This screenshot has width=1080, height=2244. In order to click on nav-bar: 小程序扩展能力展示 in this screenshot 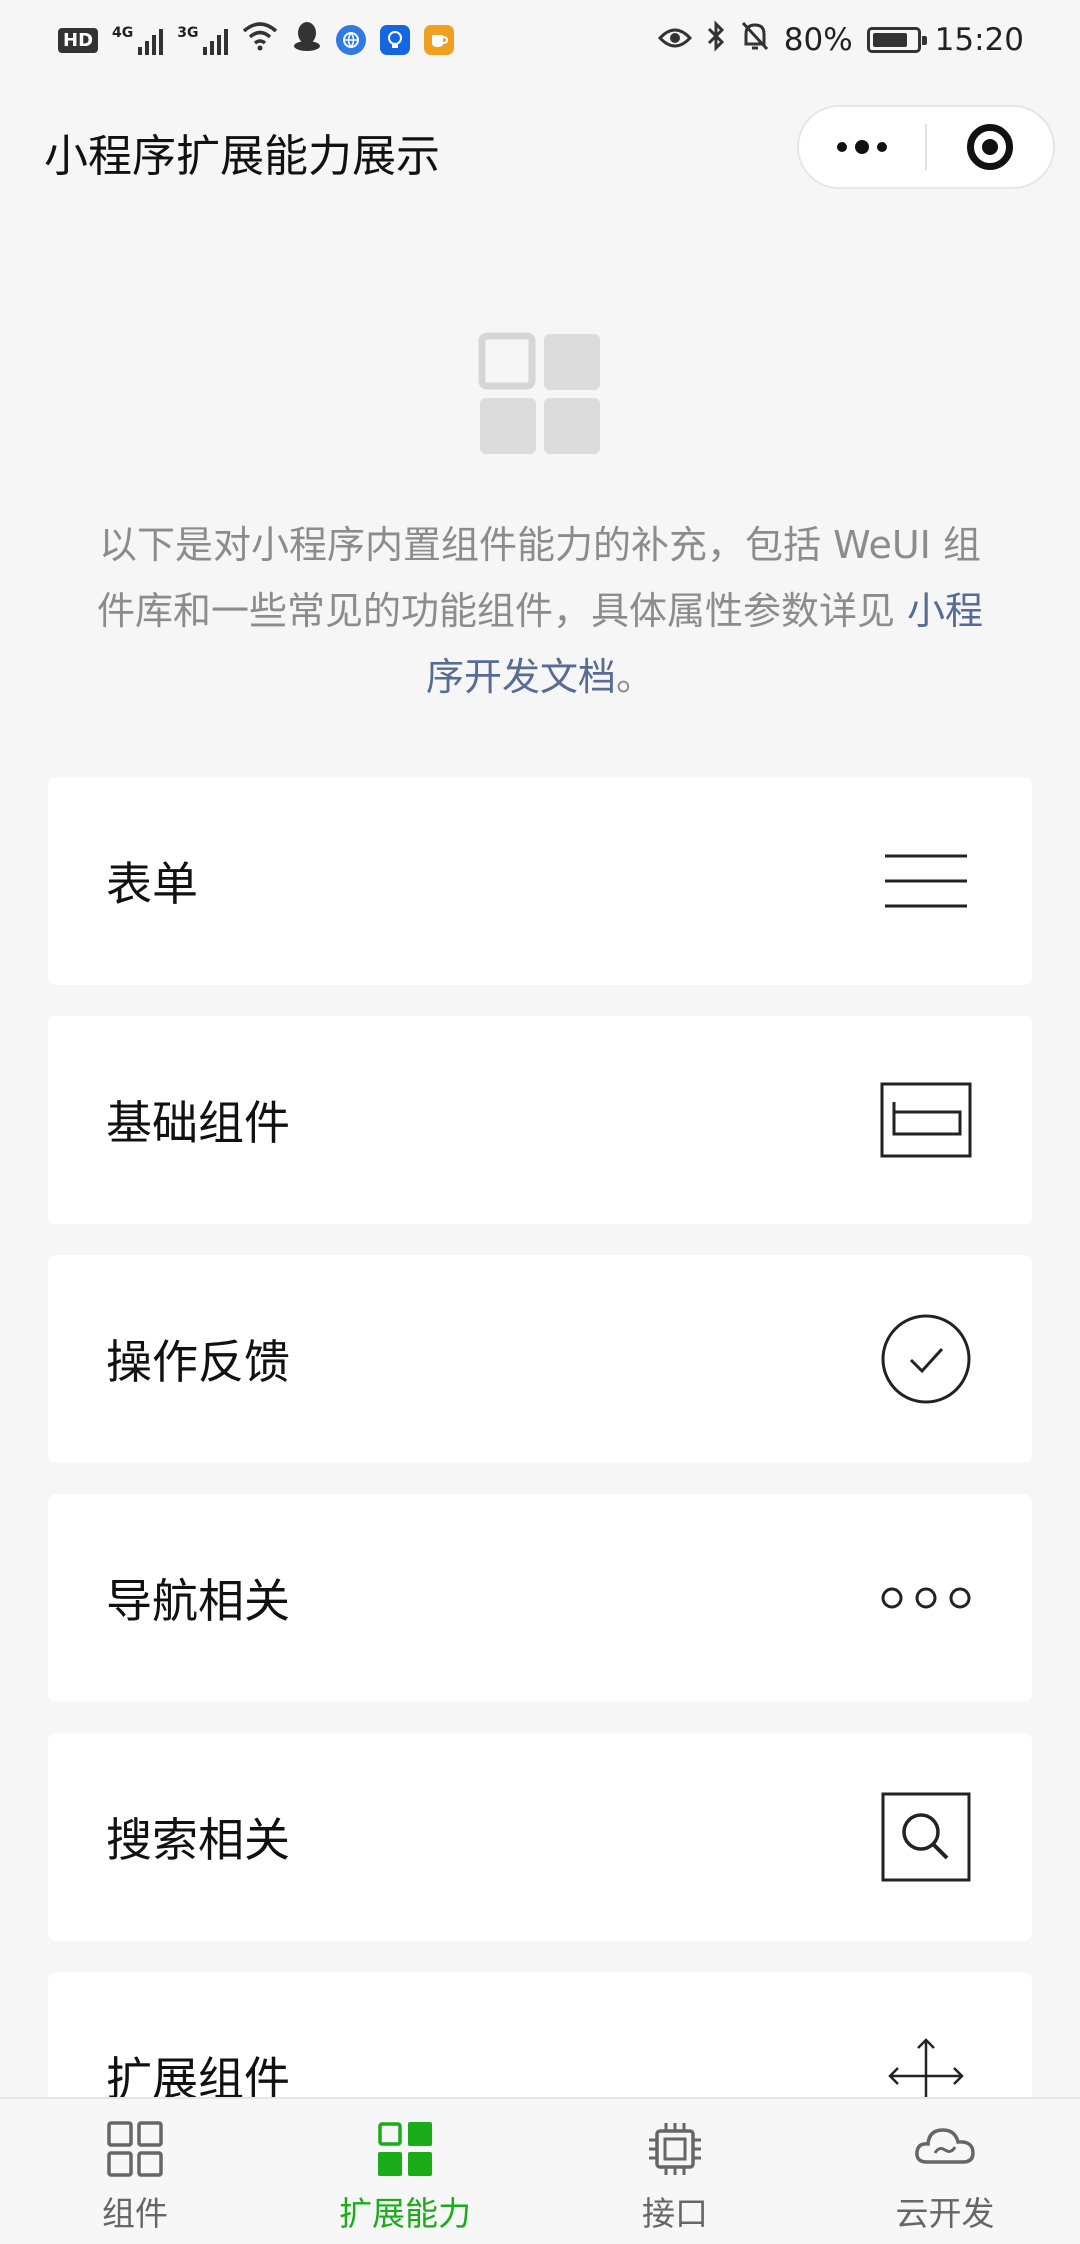, I will do `click(540, 145)`.